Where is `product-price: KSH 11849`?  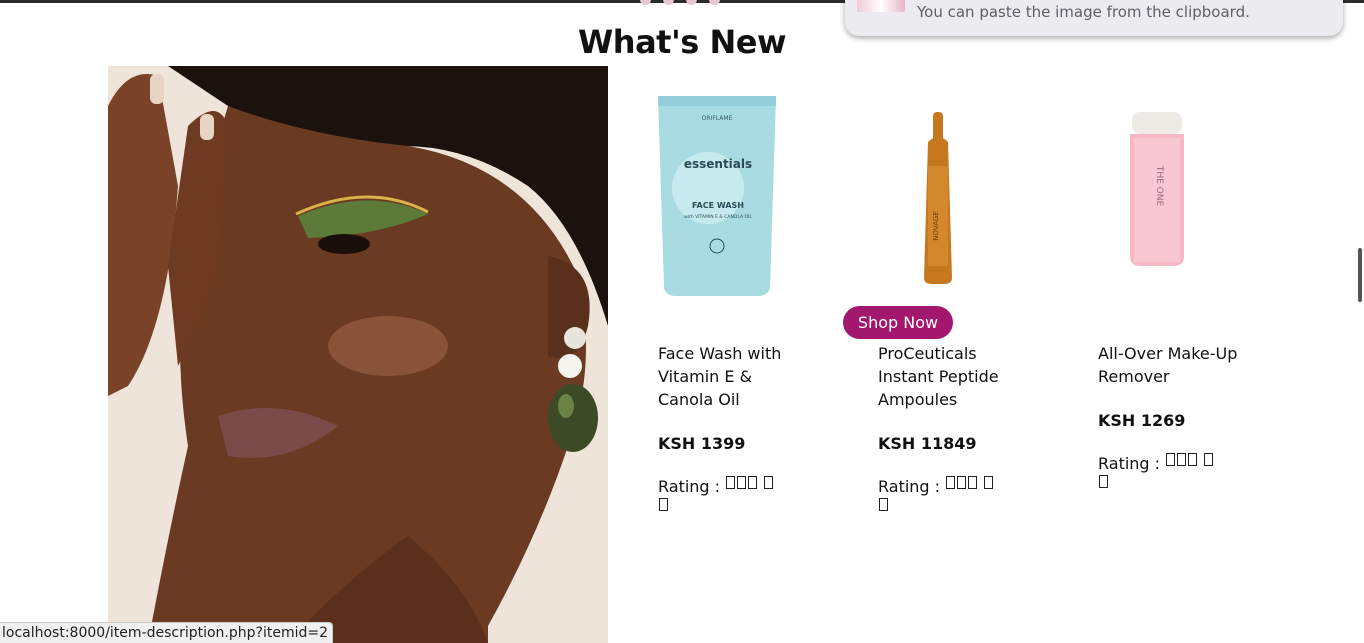
product-price: KSH 11849 is located at coordinates (927, 443).